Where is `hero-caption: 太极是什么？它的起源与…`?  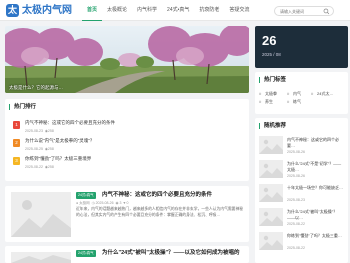
hero-caption: 太极是什么？它的起源与… is located at coordinates (36, 87).